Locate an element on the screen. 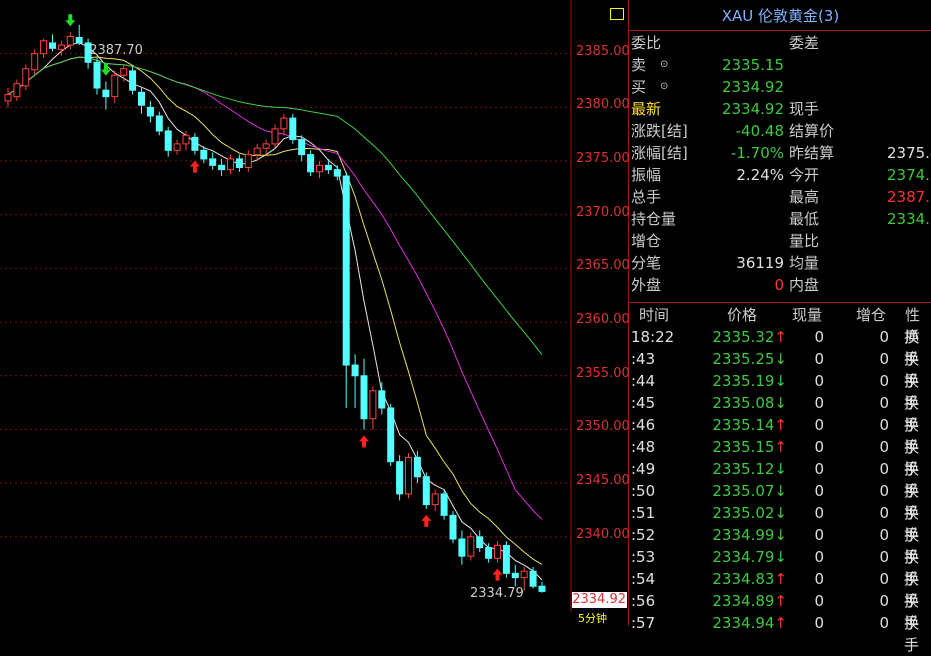  tick-cell-time: :45 is located at coordinates (643, 403).